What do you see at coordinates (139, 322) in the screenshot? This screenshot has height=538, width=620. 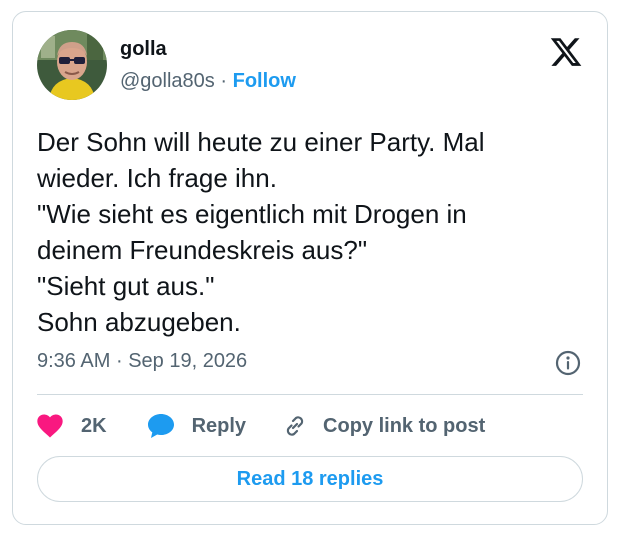 I see `tweet-line: Sohn abzugeben.` at bounding box center [139, 322].